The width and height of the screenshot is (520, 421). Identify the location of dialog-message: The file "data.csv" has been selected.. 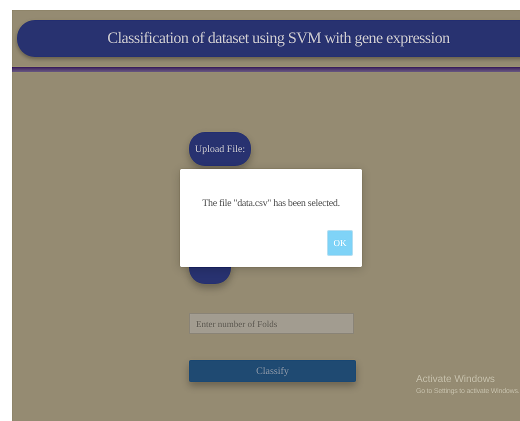
(271, 203).